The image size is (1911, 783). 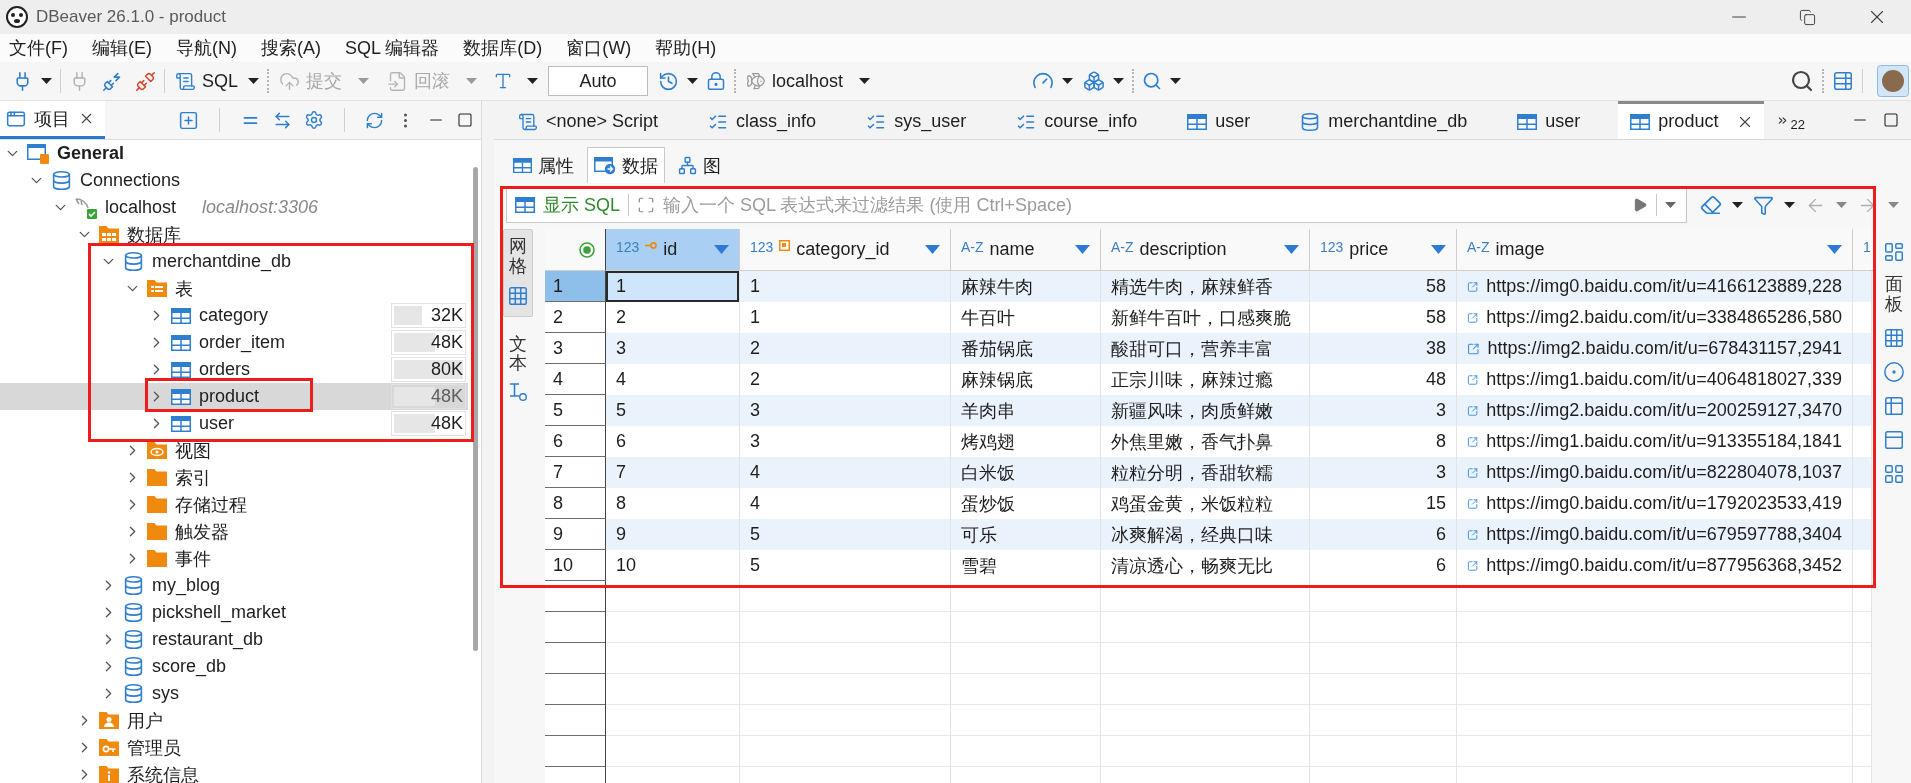 I want to click on table-properties-icon, so click(x=1843, y=81).